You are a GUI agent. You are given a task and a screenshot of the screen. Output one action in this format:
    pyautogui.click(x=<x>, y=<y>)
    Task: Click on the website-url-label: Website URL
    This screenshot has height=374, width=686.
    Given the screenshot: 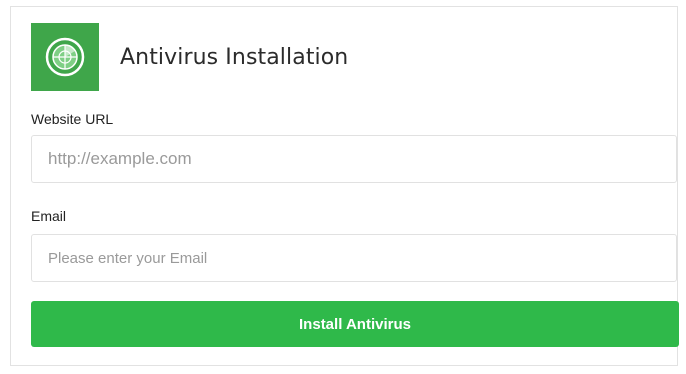 What is the action you would take?
    pyautogui.click(x=72, y=119)
    